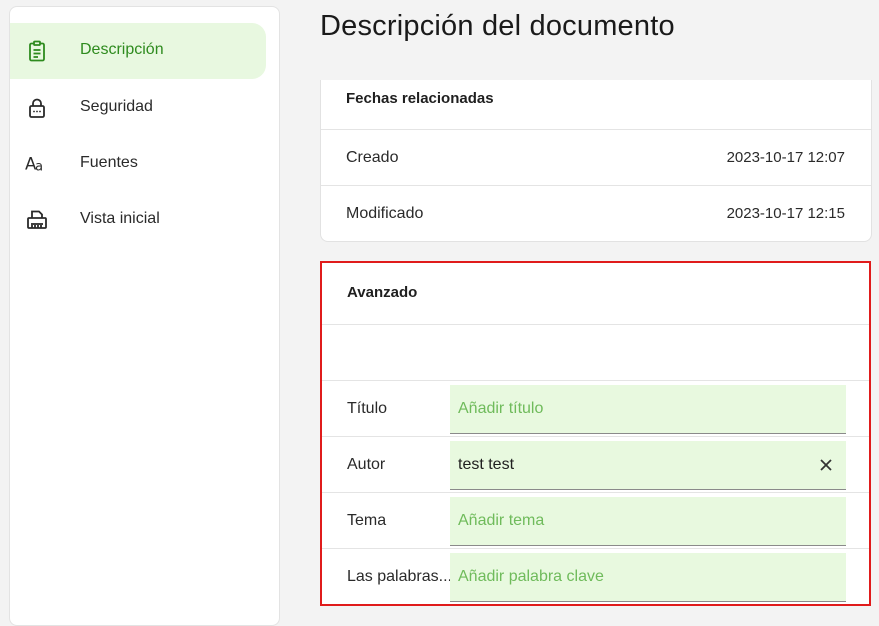  I want to click on svg-text: a, so click(39, 166).